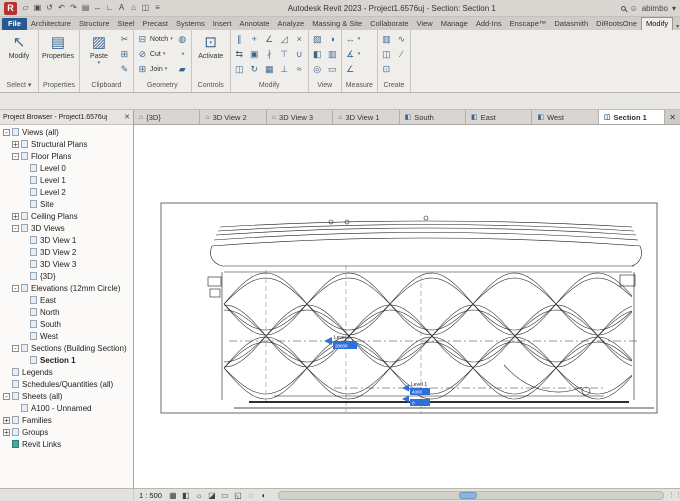  What do you see at coordinates (66, 300) in the screenshot?
I see `browser-item-east: East` at bounding box center [66, 300].